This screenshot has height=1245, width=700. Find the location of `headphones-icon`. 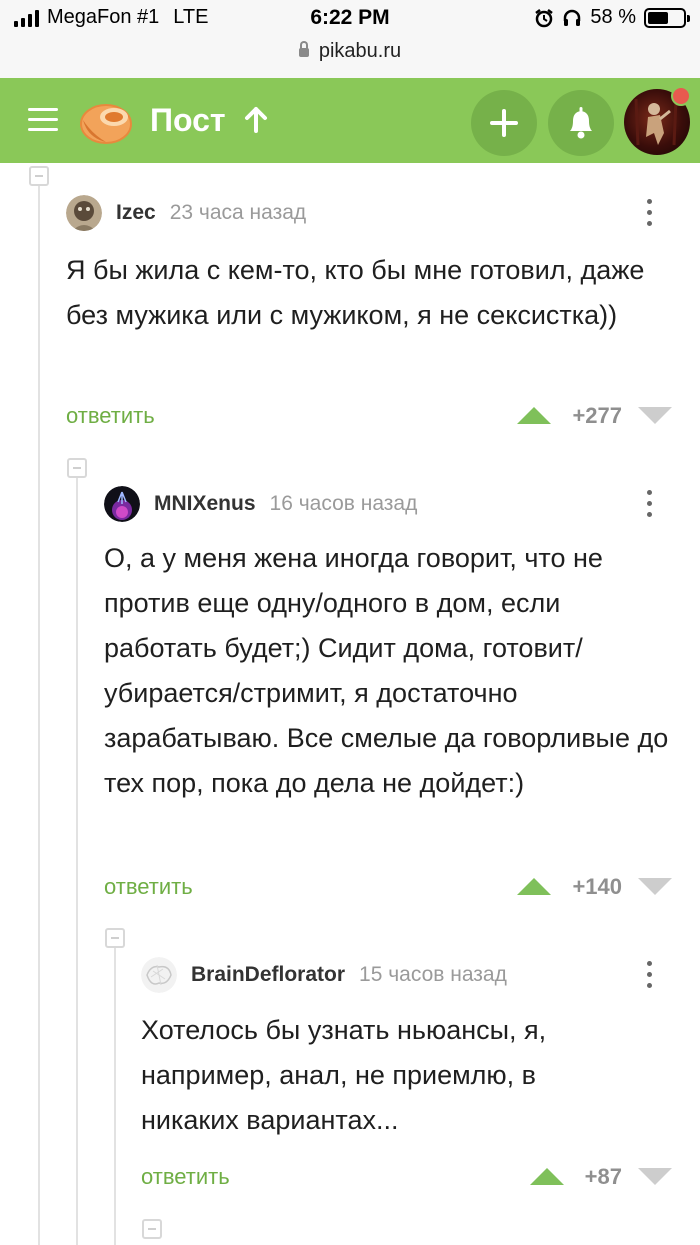

headphones-icon is located at coordinates (572, 17).